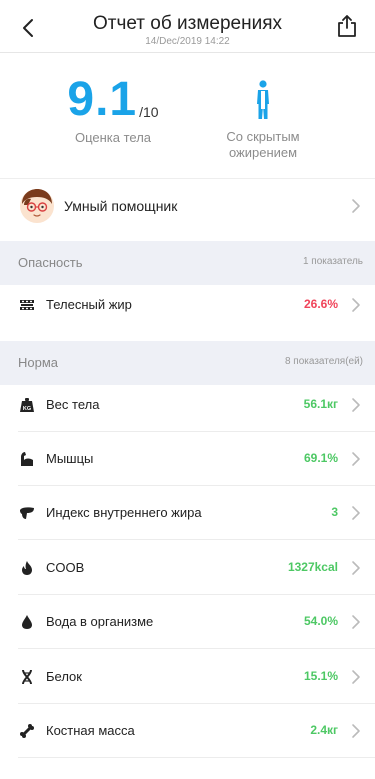 The width and height of the screenshot is (375, 779). I want to click on assistant-avatar, so click(37, 206).